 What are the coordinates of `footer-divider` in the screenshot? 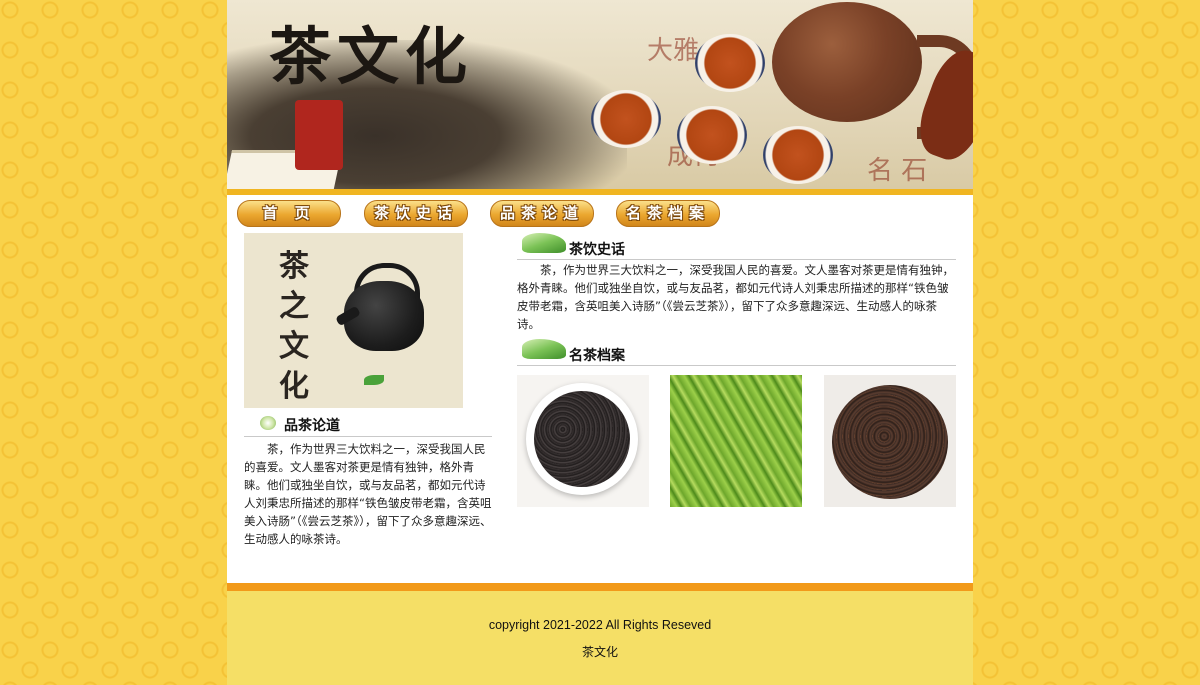 It's located at (600, 587).